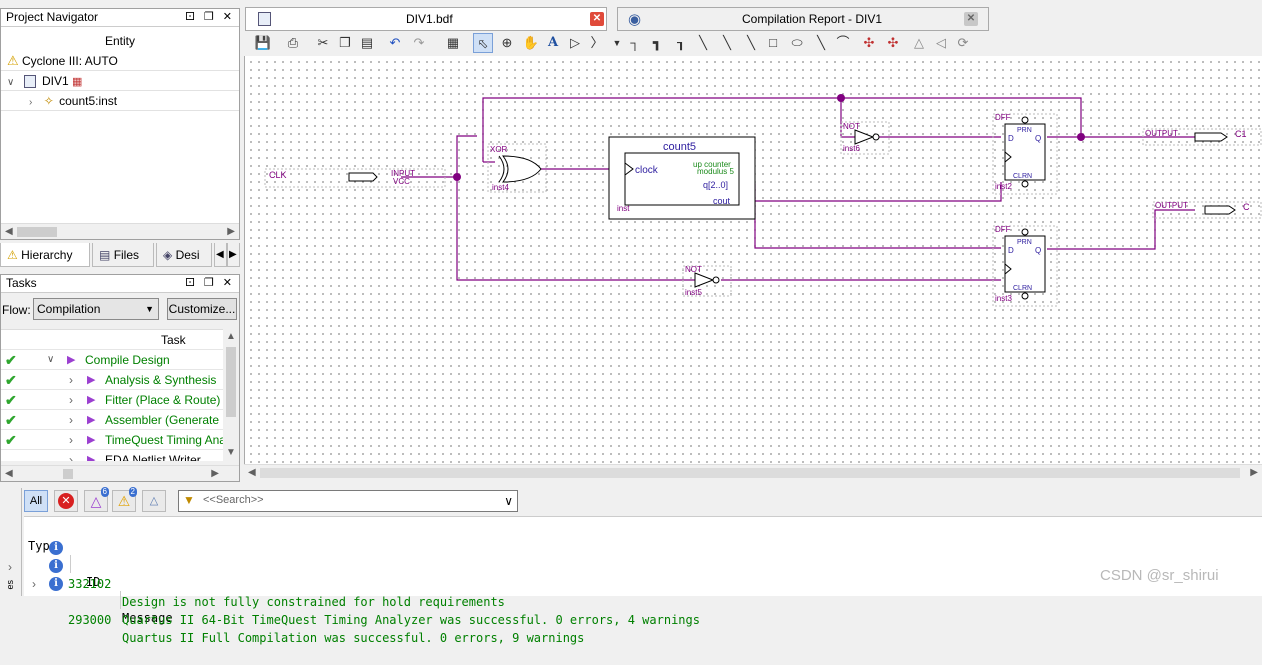 The height and width of the screenshot is (665, 1262). I want to click on suppressed-filter-button: △, so click(154, 501).